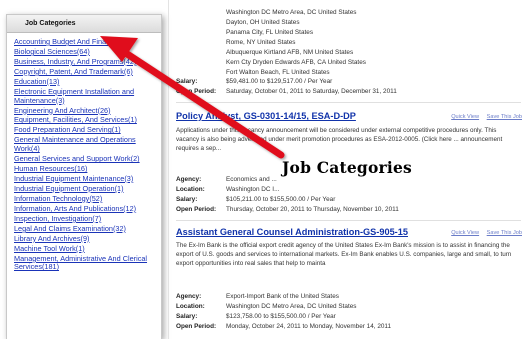 Image resolution: width=532 pixels, height=339 pixels. What do you see at coordinates (266, 116) in the screenshot?
I see `job2-title-link: Policy Analyst, GS-0301-14/15, ESA-D-DP` at bounding box center [266, 116].